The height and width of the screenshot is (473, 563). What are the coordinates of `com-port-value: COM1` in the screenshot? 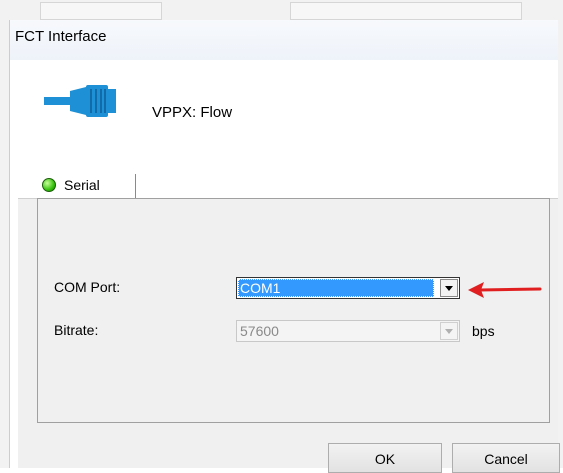 It's located at (336, 288).